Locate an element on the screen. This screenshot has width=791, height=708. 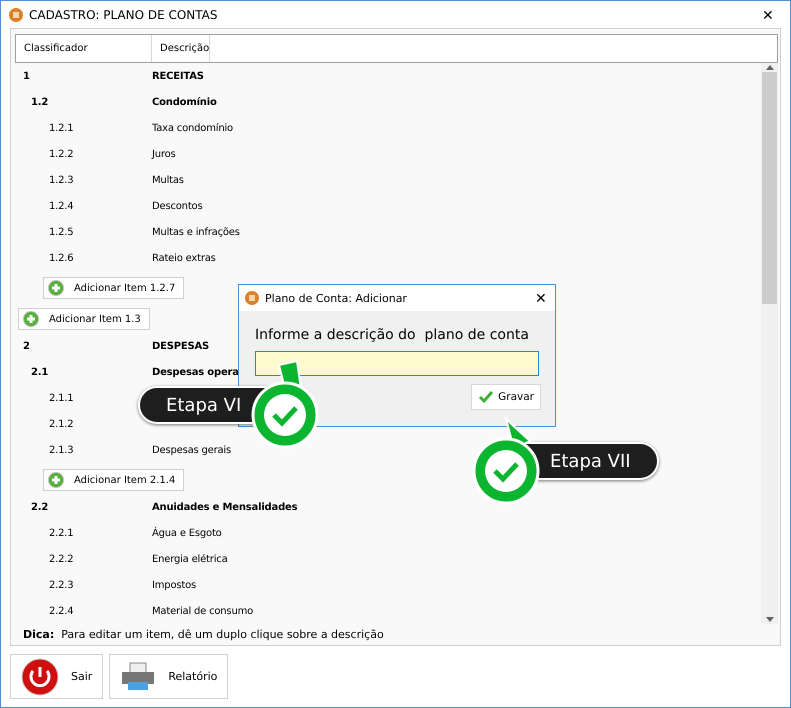
account-description: Anuidades e Mensalidades is located at coordinates (225, 507).